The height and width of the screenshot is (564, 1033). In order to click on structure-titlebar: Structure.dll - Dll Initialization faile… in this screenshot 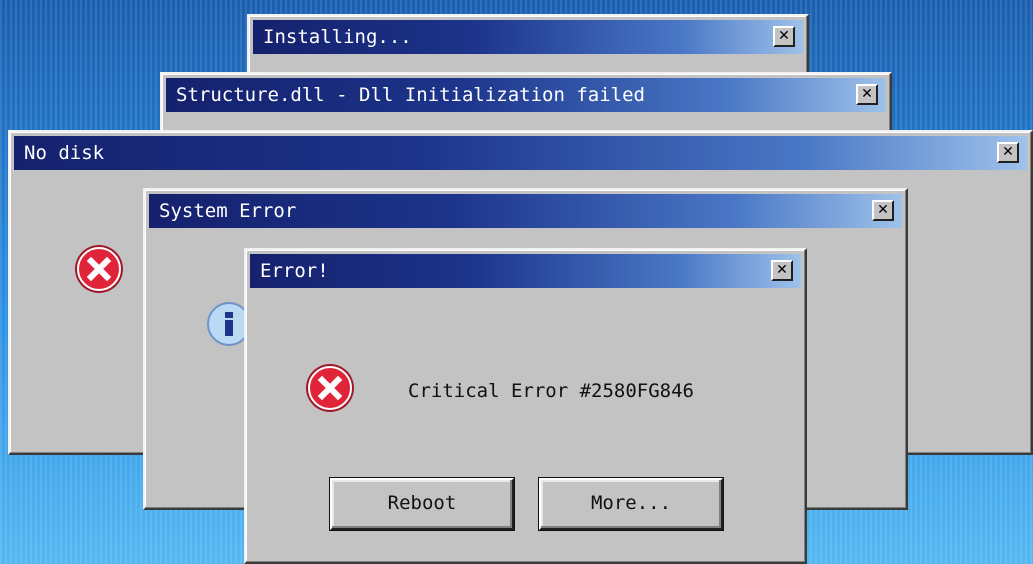, I will do `click(526, 95)`.